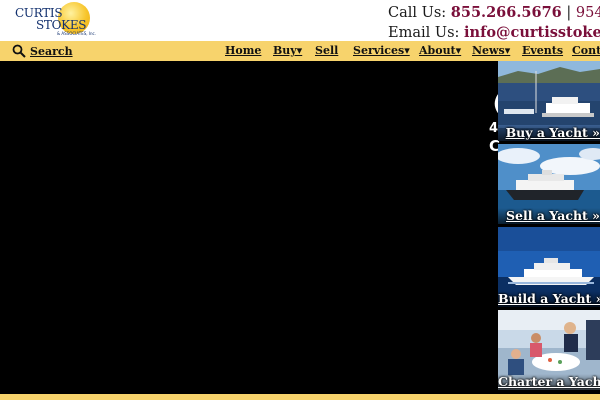 Image resolution: width=600 pixels, height=400 pixels. What do you see at coordinates (532, 32) in the screenshot?
I see `email-link: info@curtisstokes.net` at bounding box center [532, 32].